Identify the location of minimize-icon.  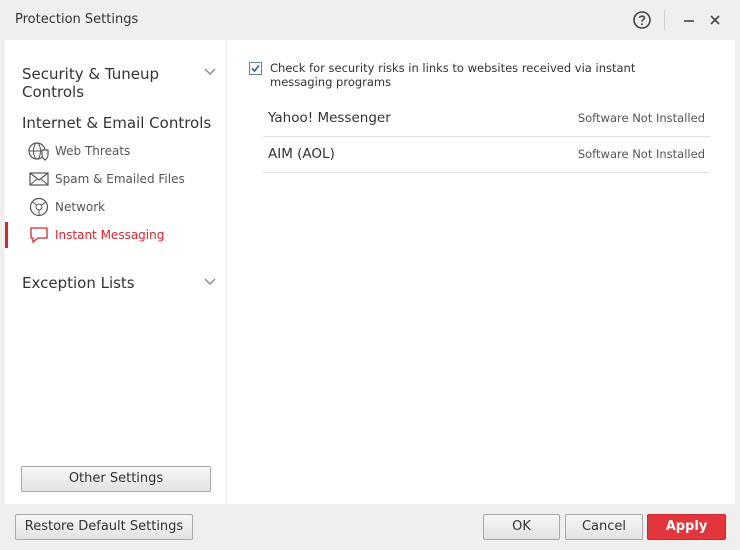
(689, 20).